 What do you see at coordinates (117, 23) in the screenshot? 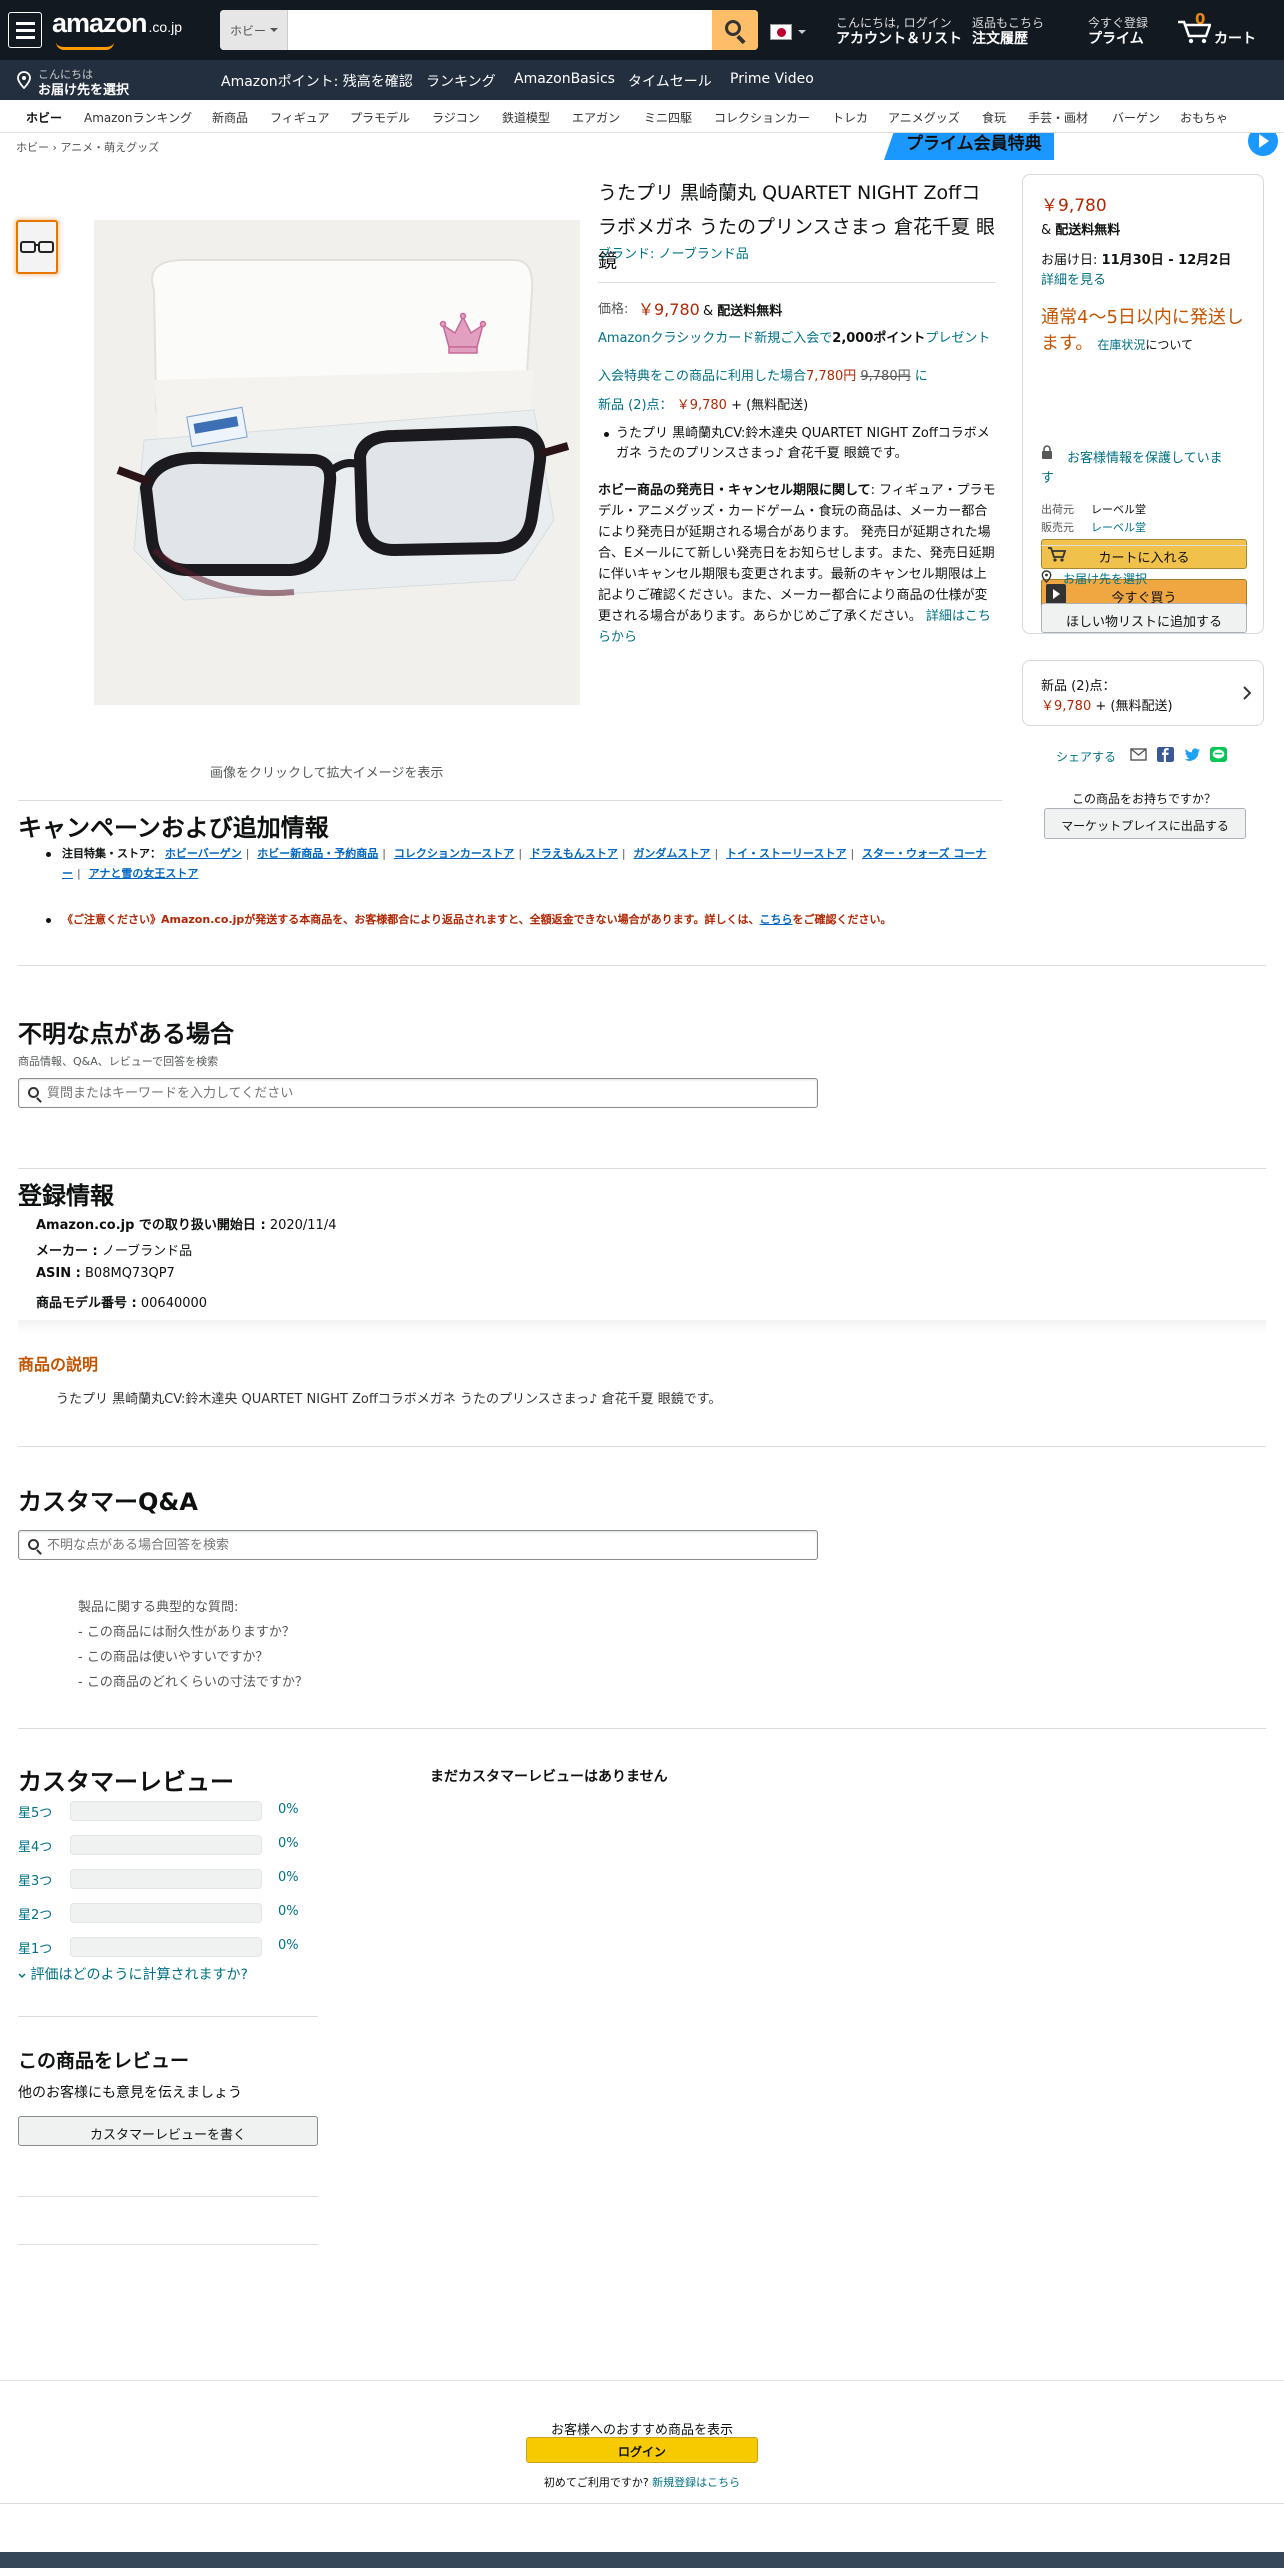
I see `amazon-logo: amazon .co.jp` at bounding box center [117, 23].